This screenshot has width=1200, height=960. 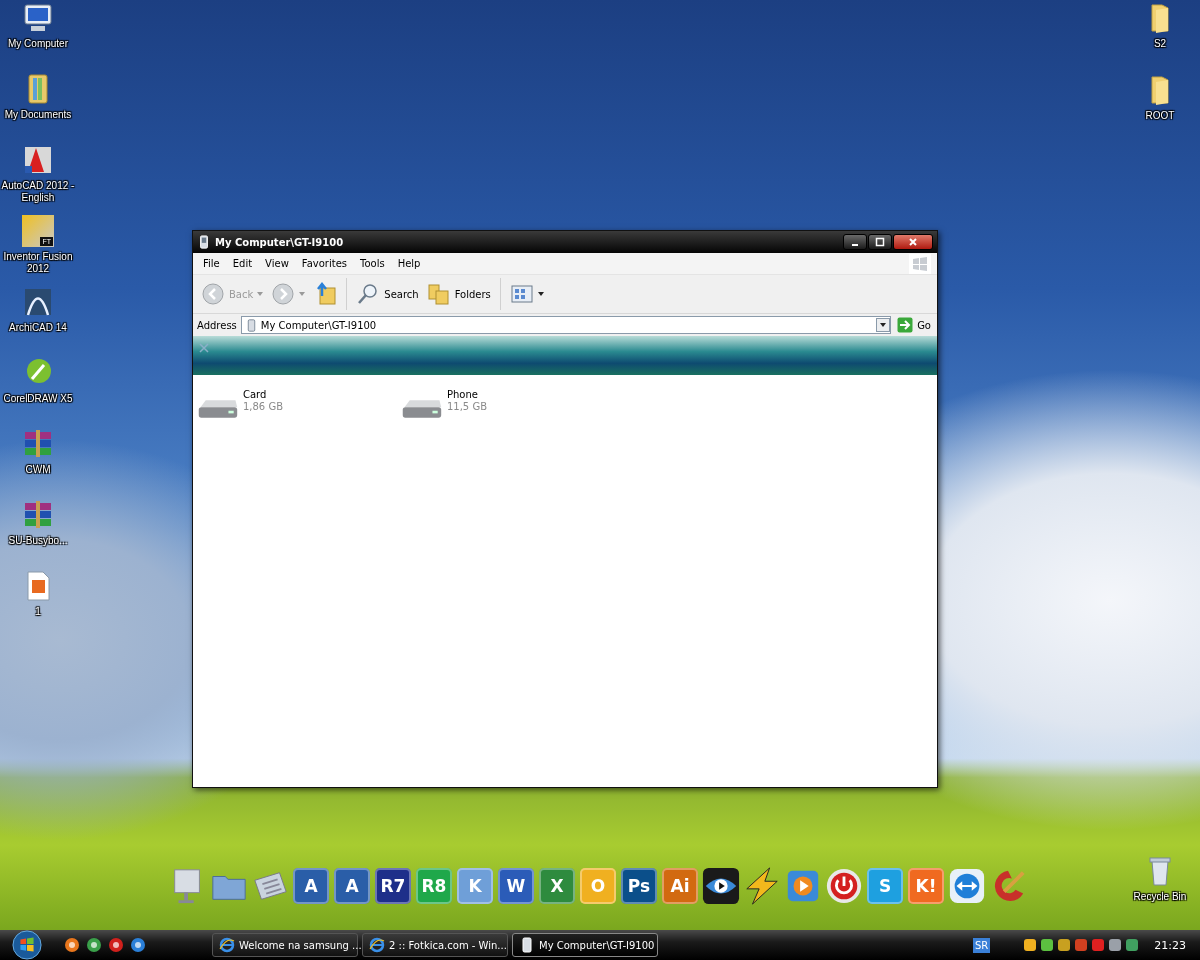 What do you see at coordinates (27, 945) in the screenshot?
I see `start-orb-icon` at bounding box center [27, 945].